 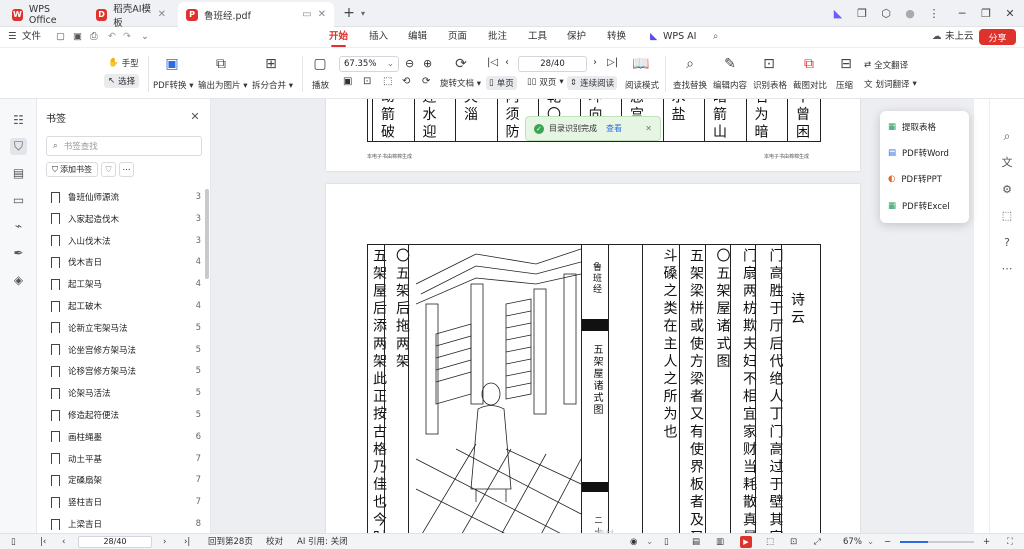 I want to click on tab-tools: 工具, so click(x=537, y=37).